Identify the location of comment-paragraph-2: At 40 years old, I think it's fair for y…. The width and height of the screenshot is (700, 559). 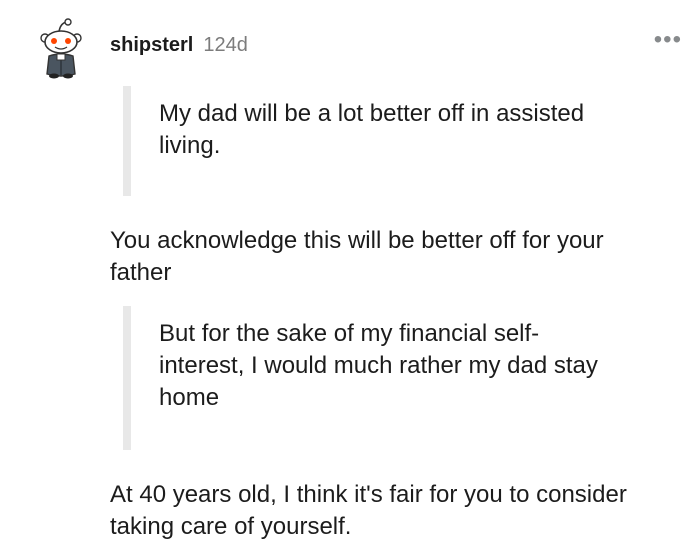
(368, 510).